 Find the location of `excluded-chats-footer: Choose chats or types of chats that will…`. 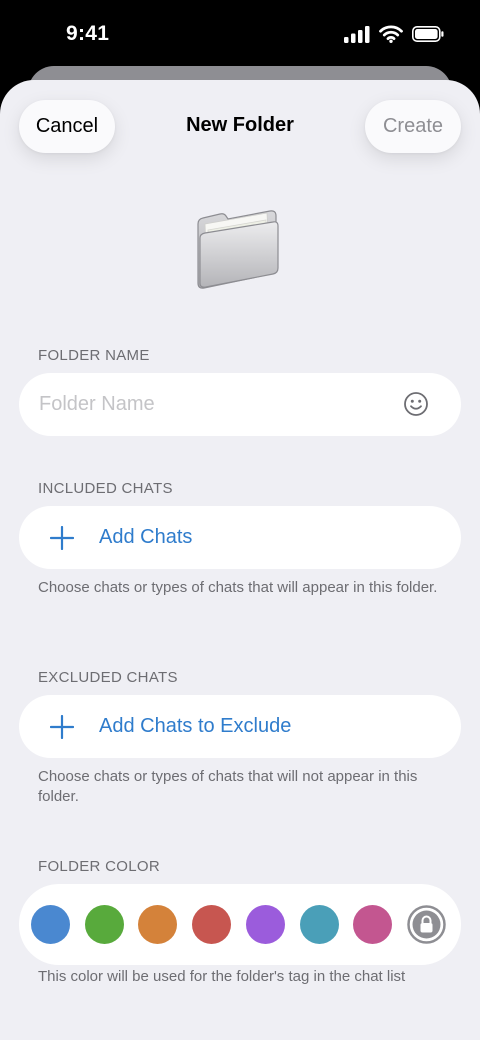

excluded-chats-footer: Choose chats or types of chats that will… is located at coordinates (228, 786).